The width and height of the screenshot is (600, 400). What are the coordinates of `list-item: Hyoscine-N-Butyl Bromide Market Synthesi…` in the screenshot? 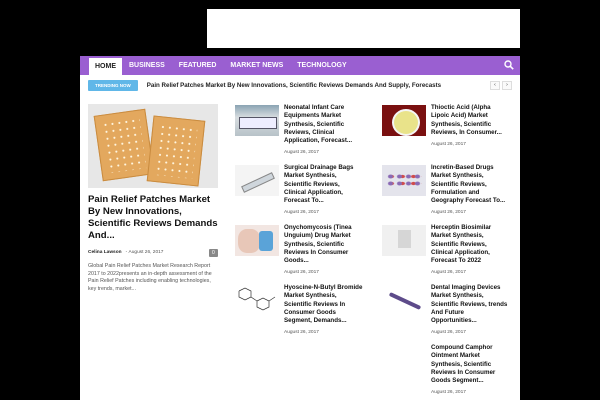 It's located at (299, 314).